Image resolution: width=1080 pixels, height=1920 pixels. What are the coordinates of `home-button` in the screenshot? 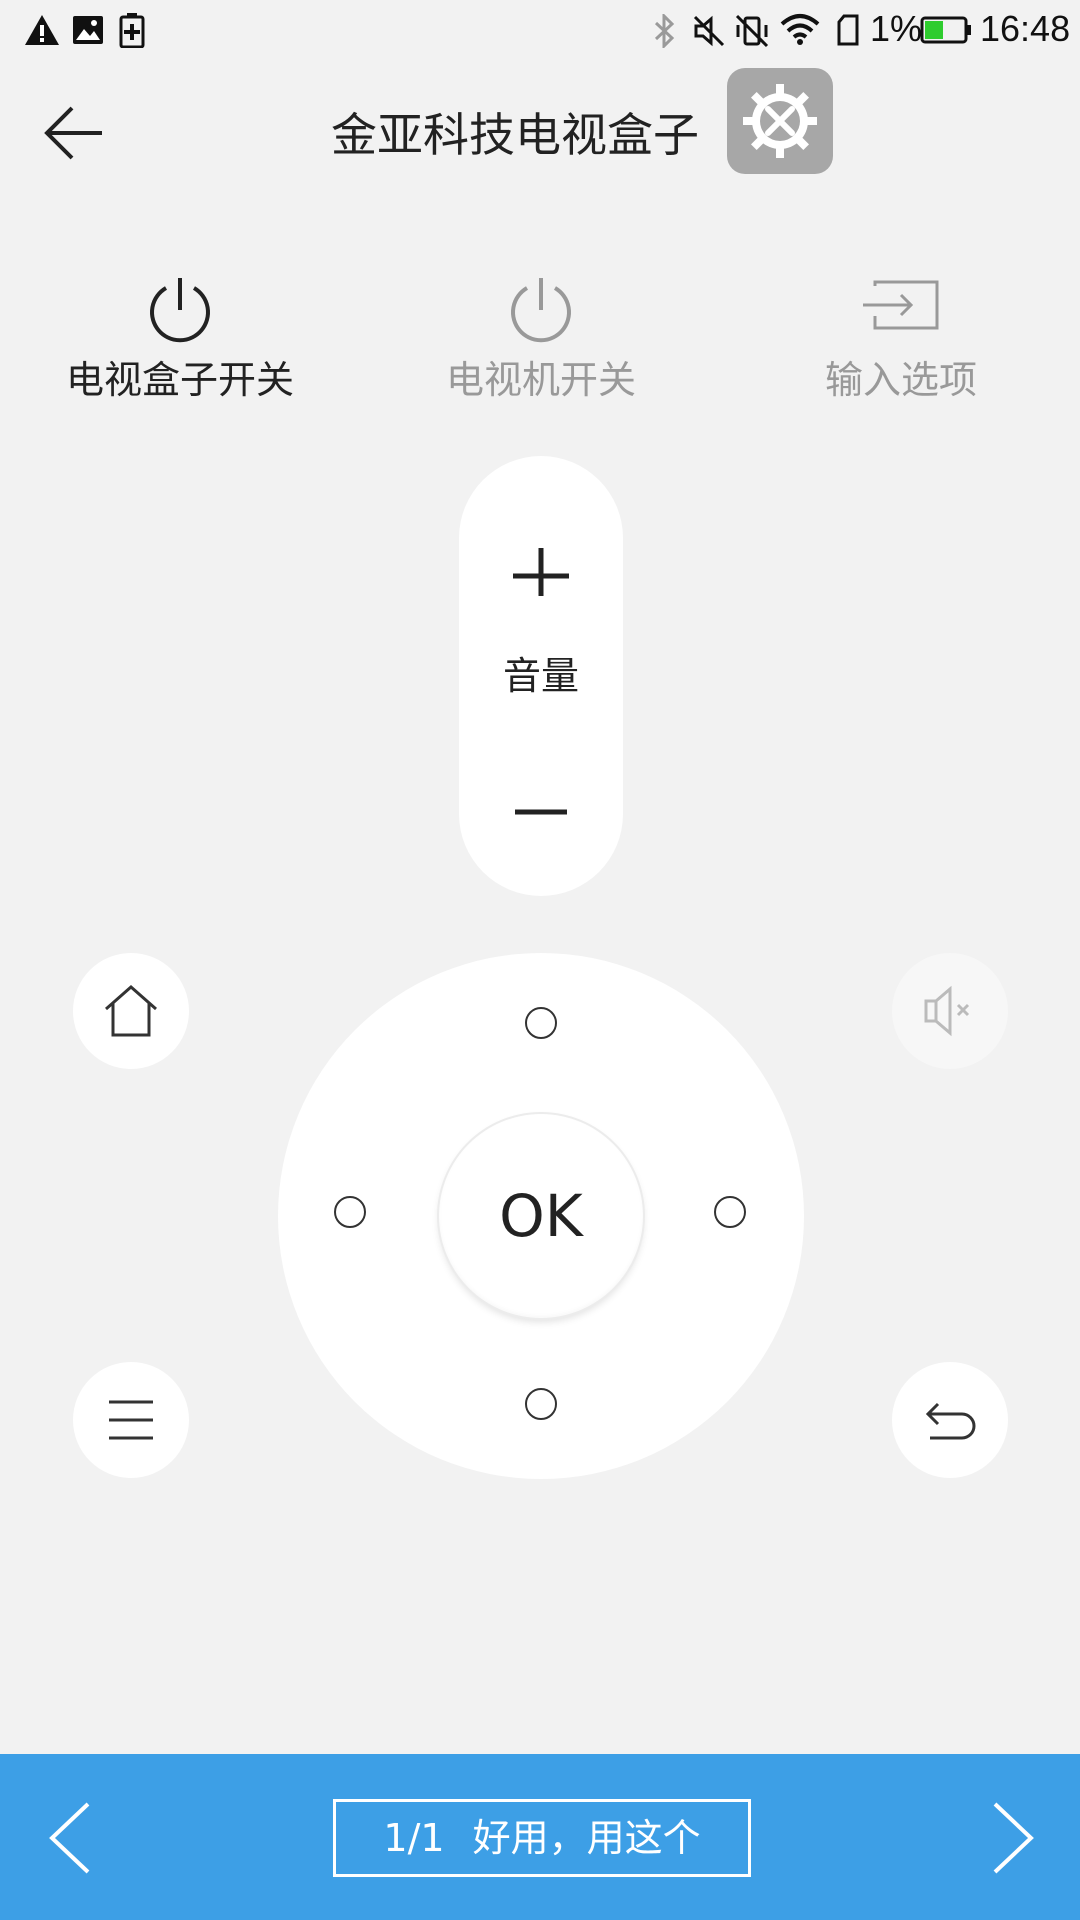 It's located at (131, 1011).